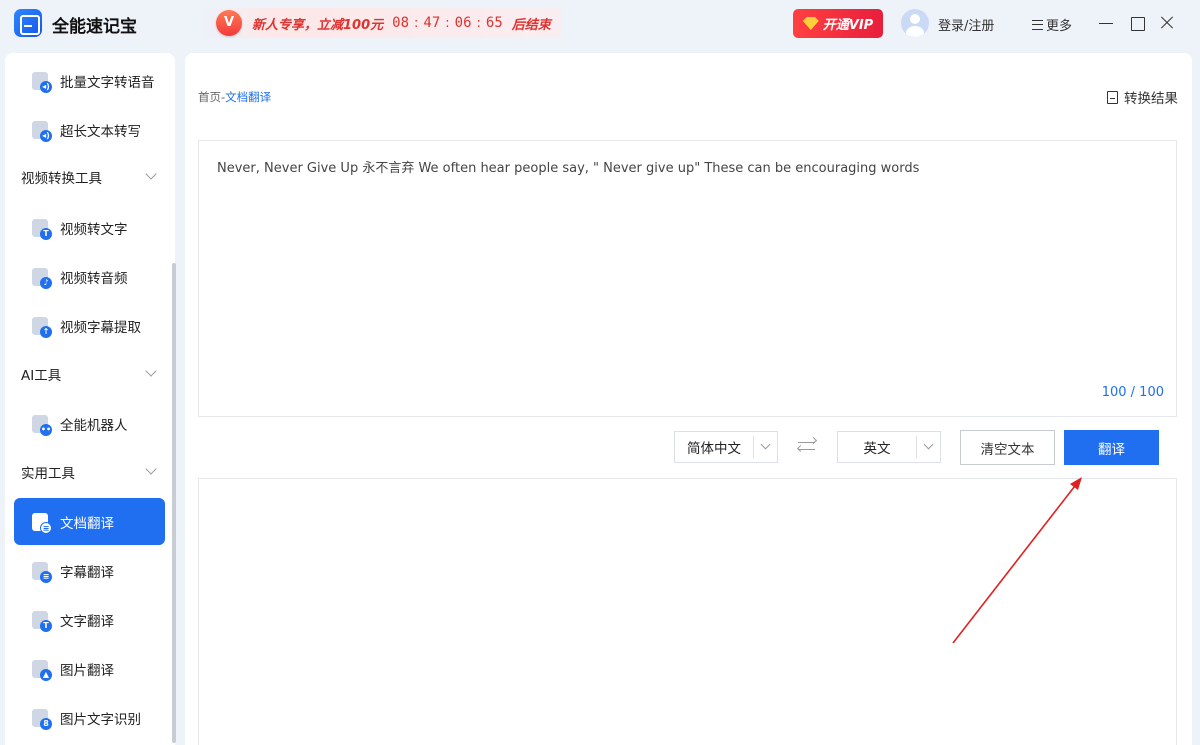 The image size is (1200, 745). Describe the element at coordinates (807, 445) in the screenshot. I see `swap-languages-icon` at that location.